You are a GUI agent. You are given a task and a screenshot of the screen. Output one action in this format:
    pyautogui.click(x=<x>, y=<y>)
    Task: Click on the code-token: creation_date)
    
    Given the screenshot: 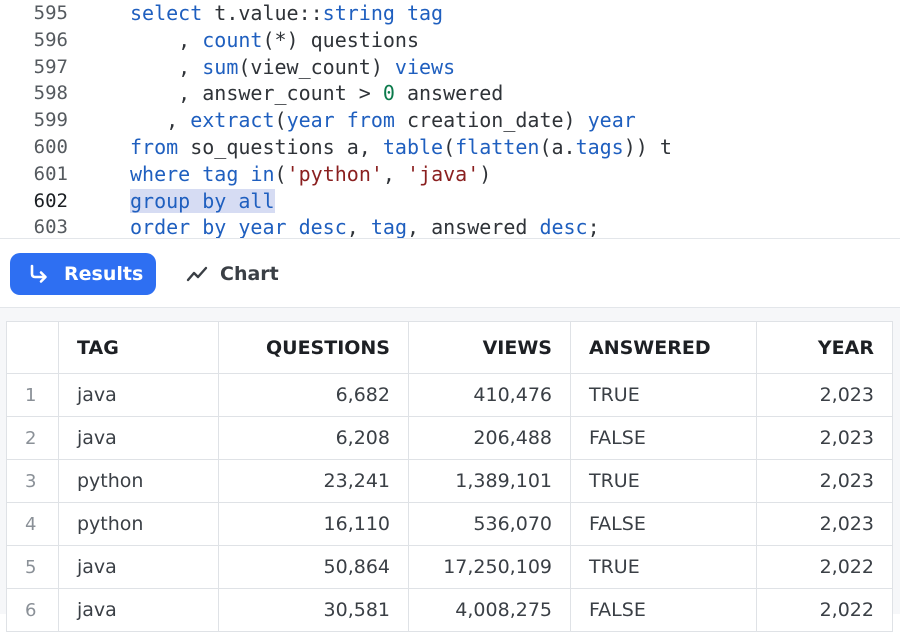 What is the action you would take?
    pyautogui.click(x=491, y=120)
    